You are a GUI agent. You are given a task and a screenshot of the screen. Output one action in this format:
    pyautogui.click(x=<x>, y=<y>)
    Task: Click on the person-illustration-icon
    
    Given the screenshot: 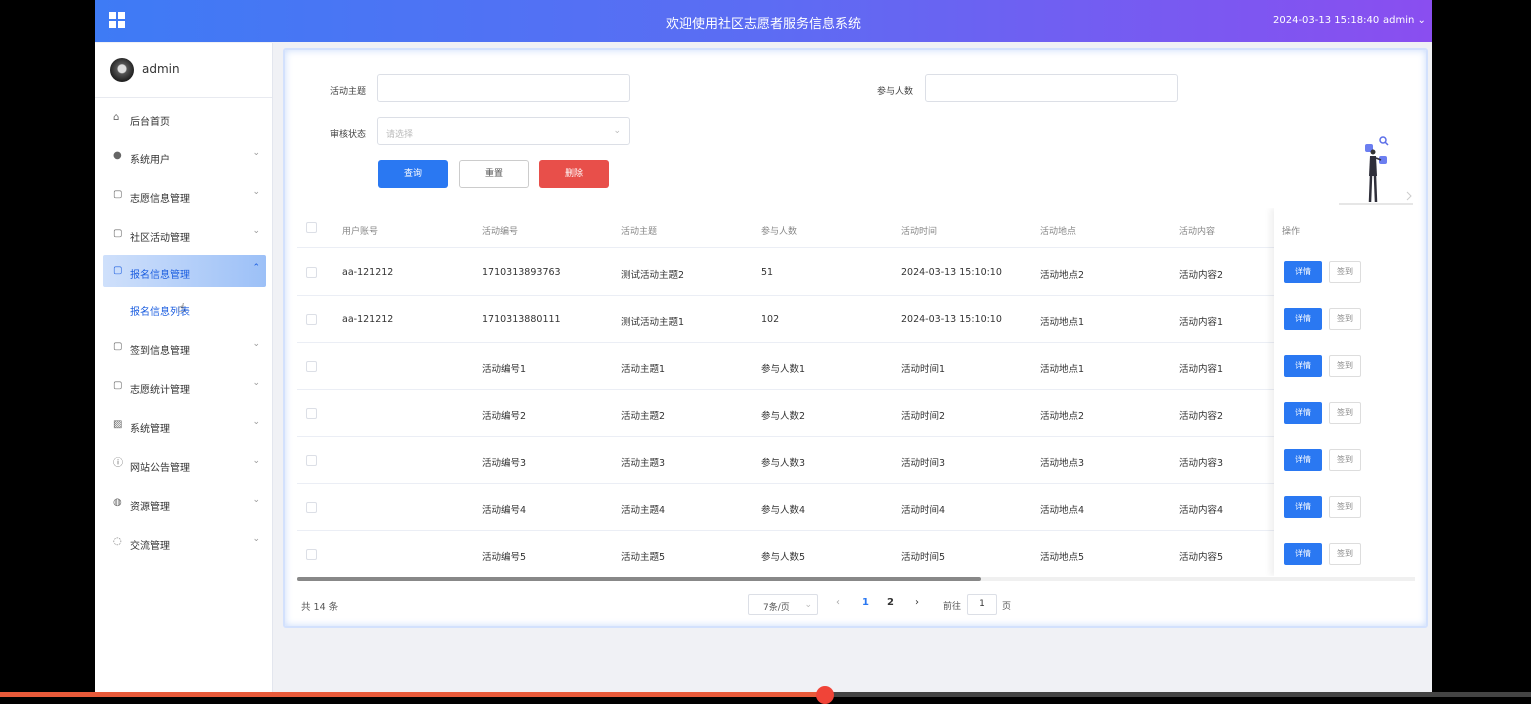 What is the action you would take?
    pyautogui.click(x=1376, y=170)
    